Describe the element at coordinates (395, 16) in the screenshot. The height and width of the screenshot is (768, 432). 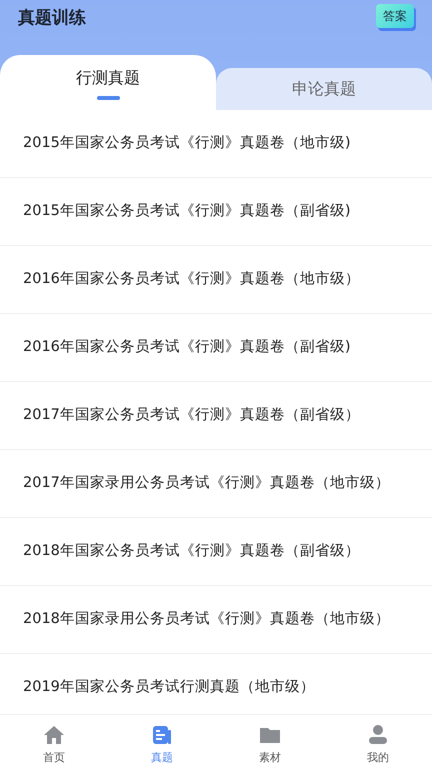
I see `answer-button: 答案` at that location.